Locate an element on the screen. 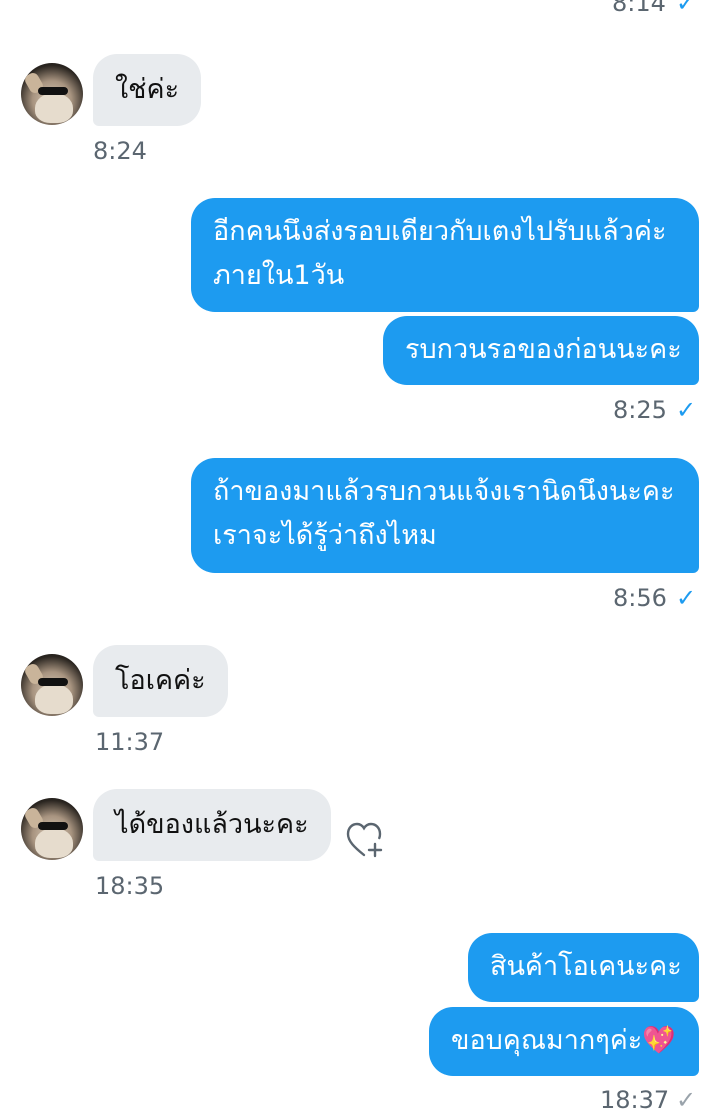 The height and width of the screenshot is (1119, 720). timestamp: 8:14 is located at coordinates (639, 8).